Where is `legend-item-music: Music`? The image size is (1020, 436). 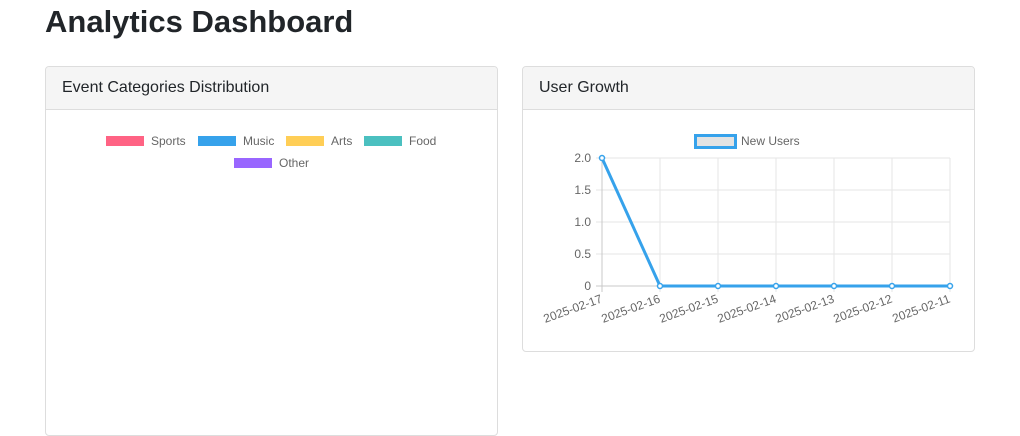 legend-item-music: Music is located at coordinates (236, 141).